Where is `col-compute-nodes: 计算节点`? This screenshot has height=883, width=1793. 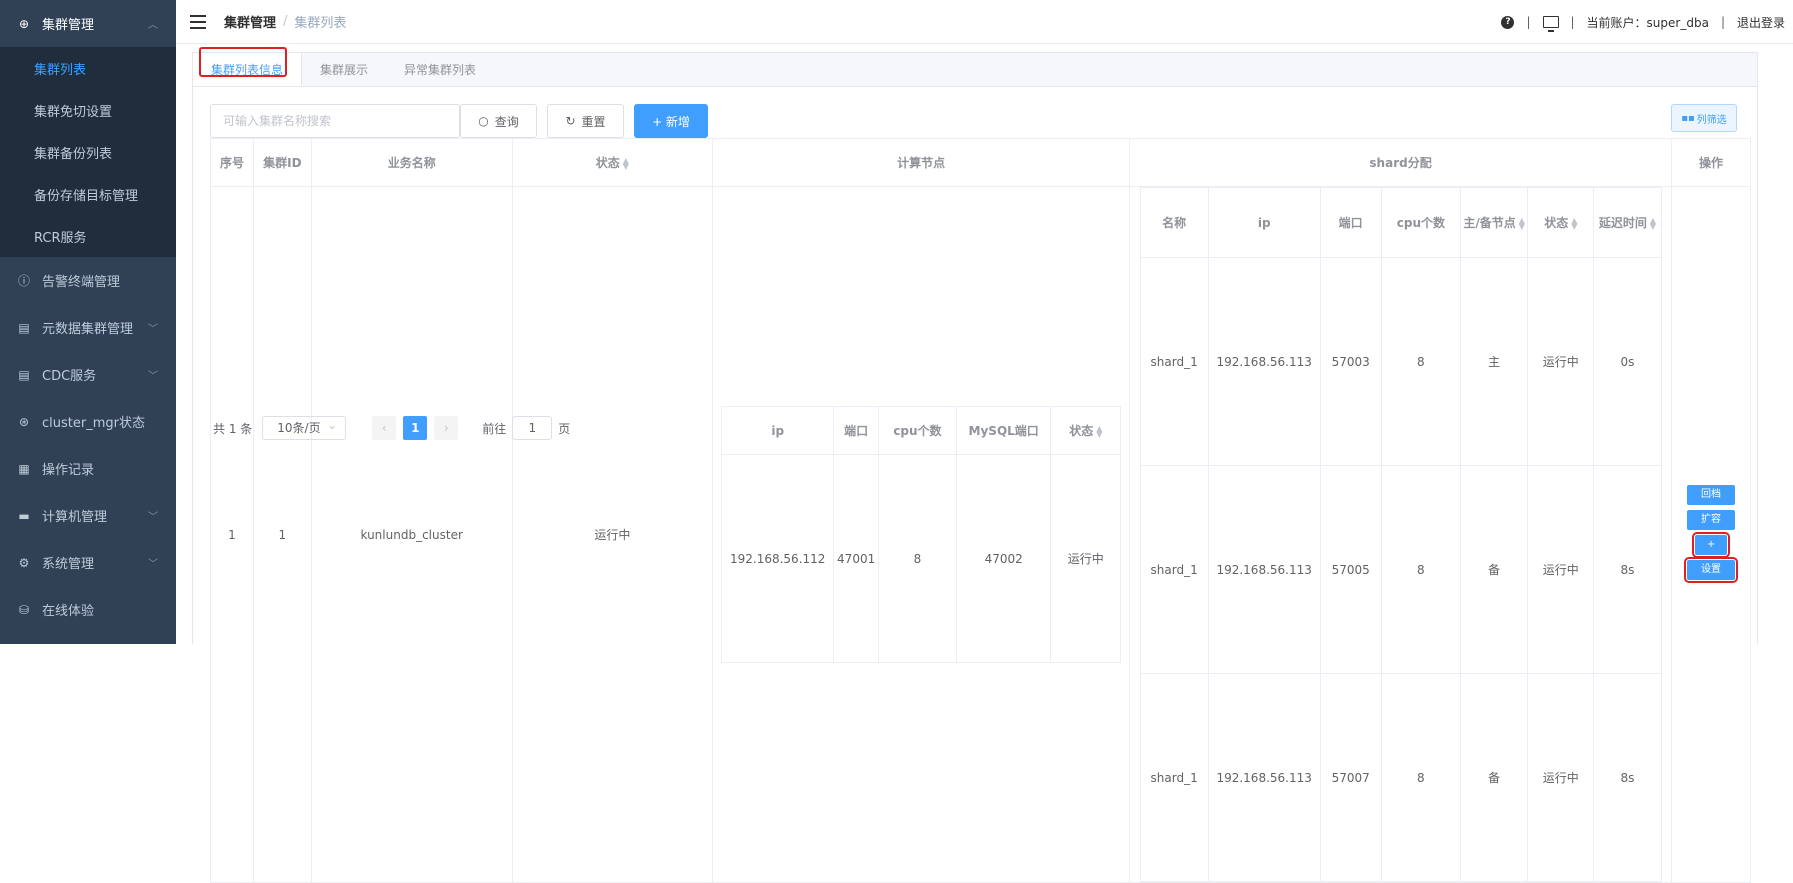
col-compute-nodes: 计算节点 is located at coordinates (921, 162).